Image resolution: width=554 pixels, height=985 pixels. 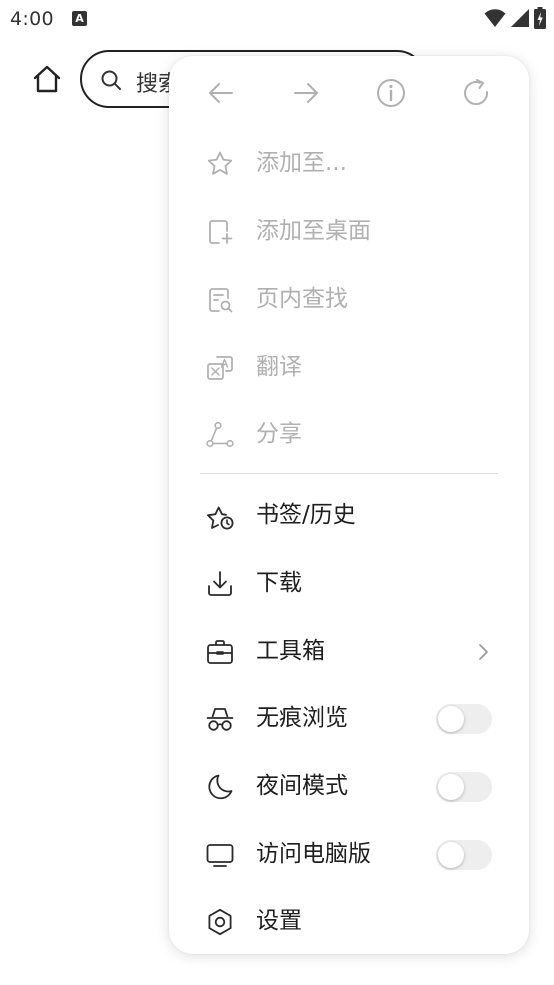 I want to click on battery-icon, so click(x=540, y=18).